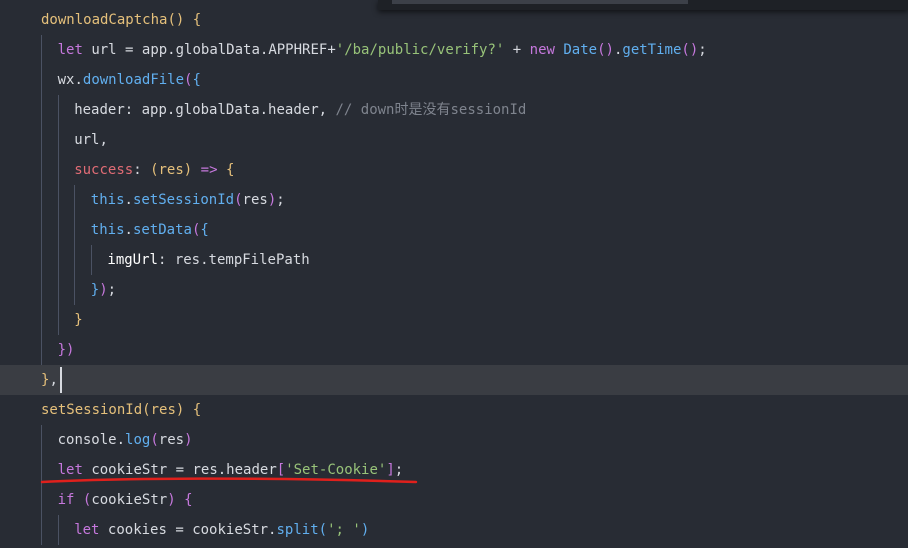 The height and width of the screenshot is (548, 908). What do you see at coordinates (540, 2) in the screenshot?
I see `find-input` at bounding box center [540, 2].